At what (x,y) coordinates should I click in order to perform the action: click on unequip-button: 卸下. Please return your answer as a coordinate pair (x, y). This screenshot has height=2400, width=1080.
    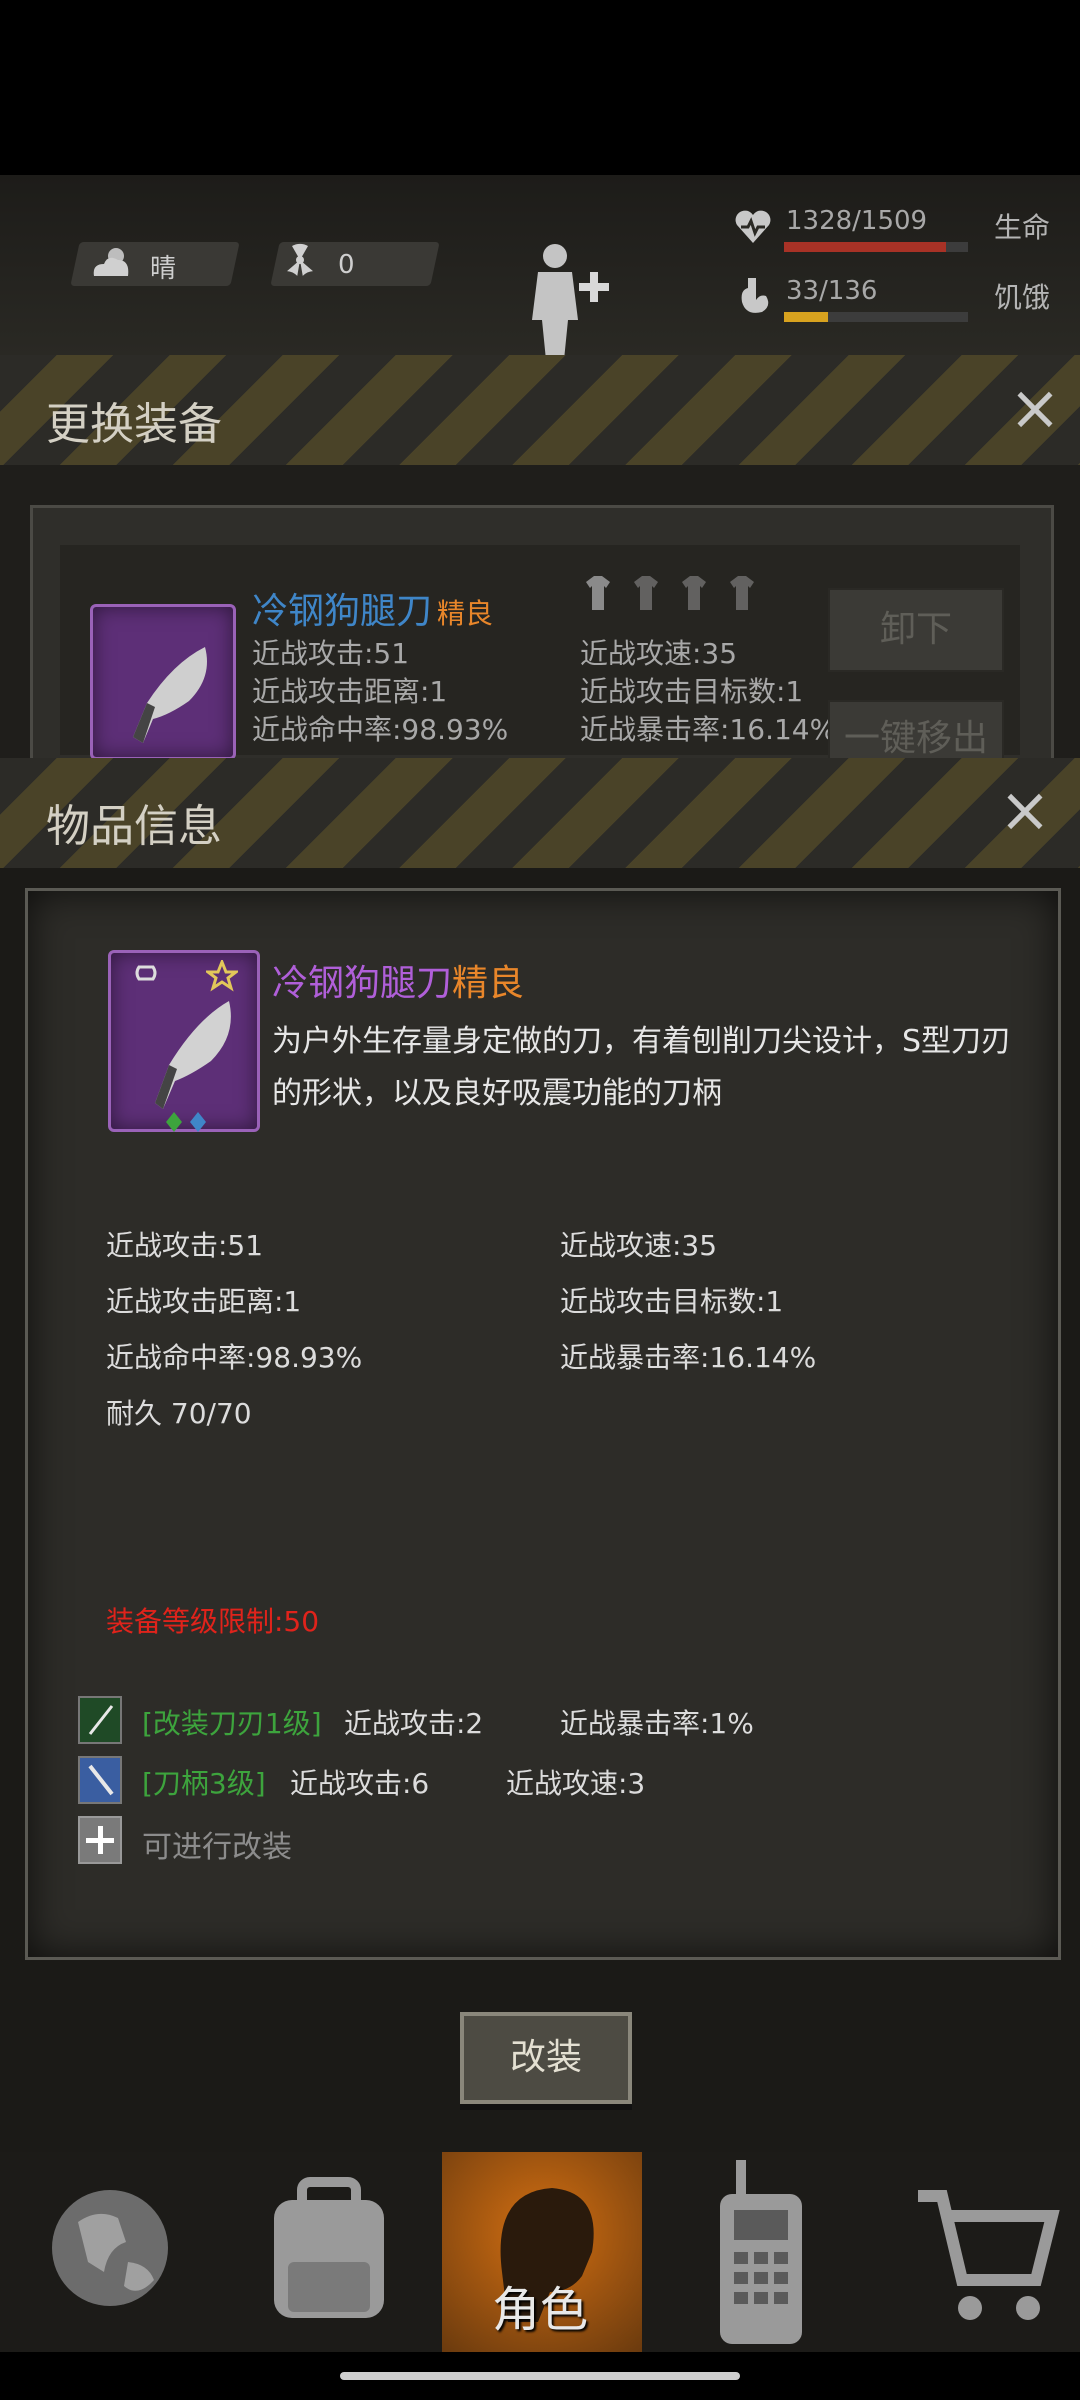
    Looking at the image, I should click on (916, 630).